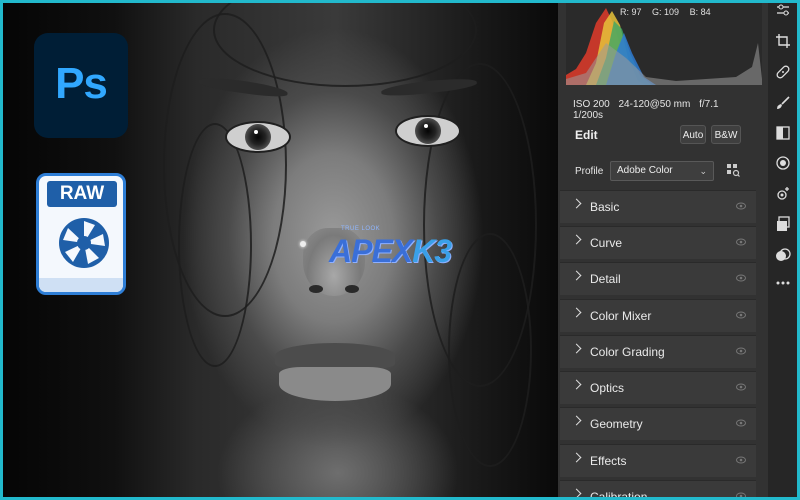 This screenshot has width=800, height=500. What do you see at coordinates (335, 384) in the screenshot?
I see `lower-lip` at bounding box center [335, 384].